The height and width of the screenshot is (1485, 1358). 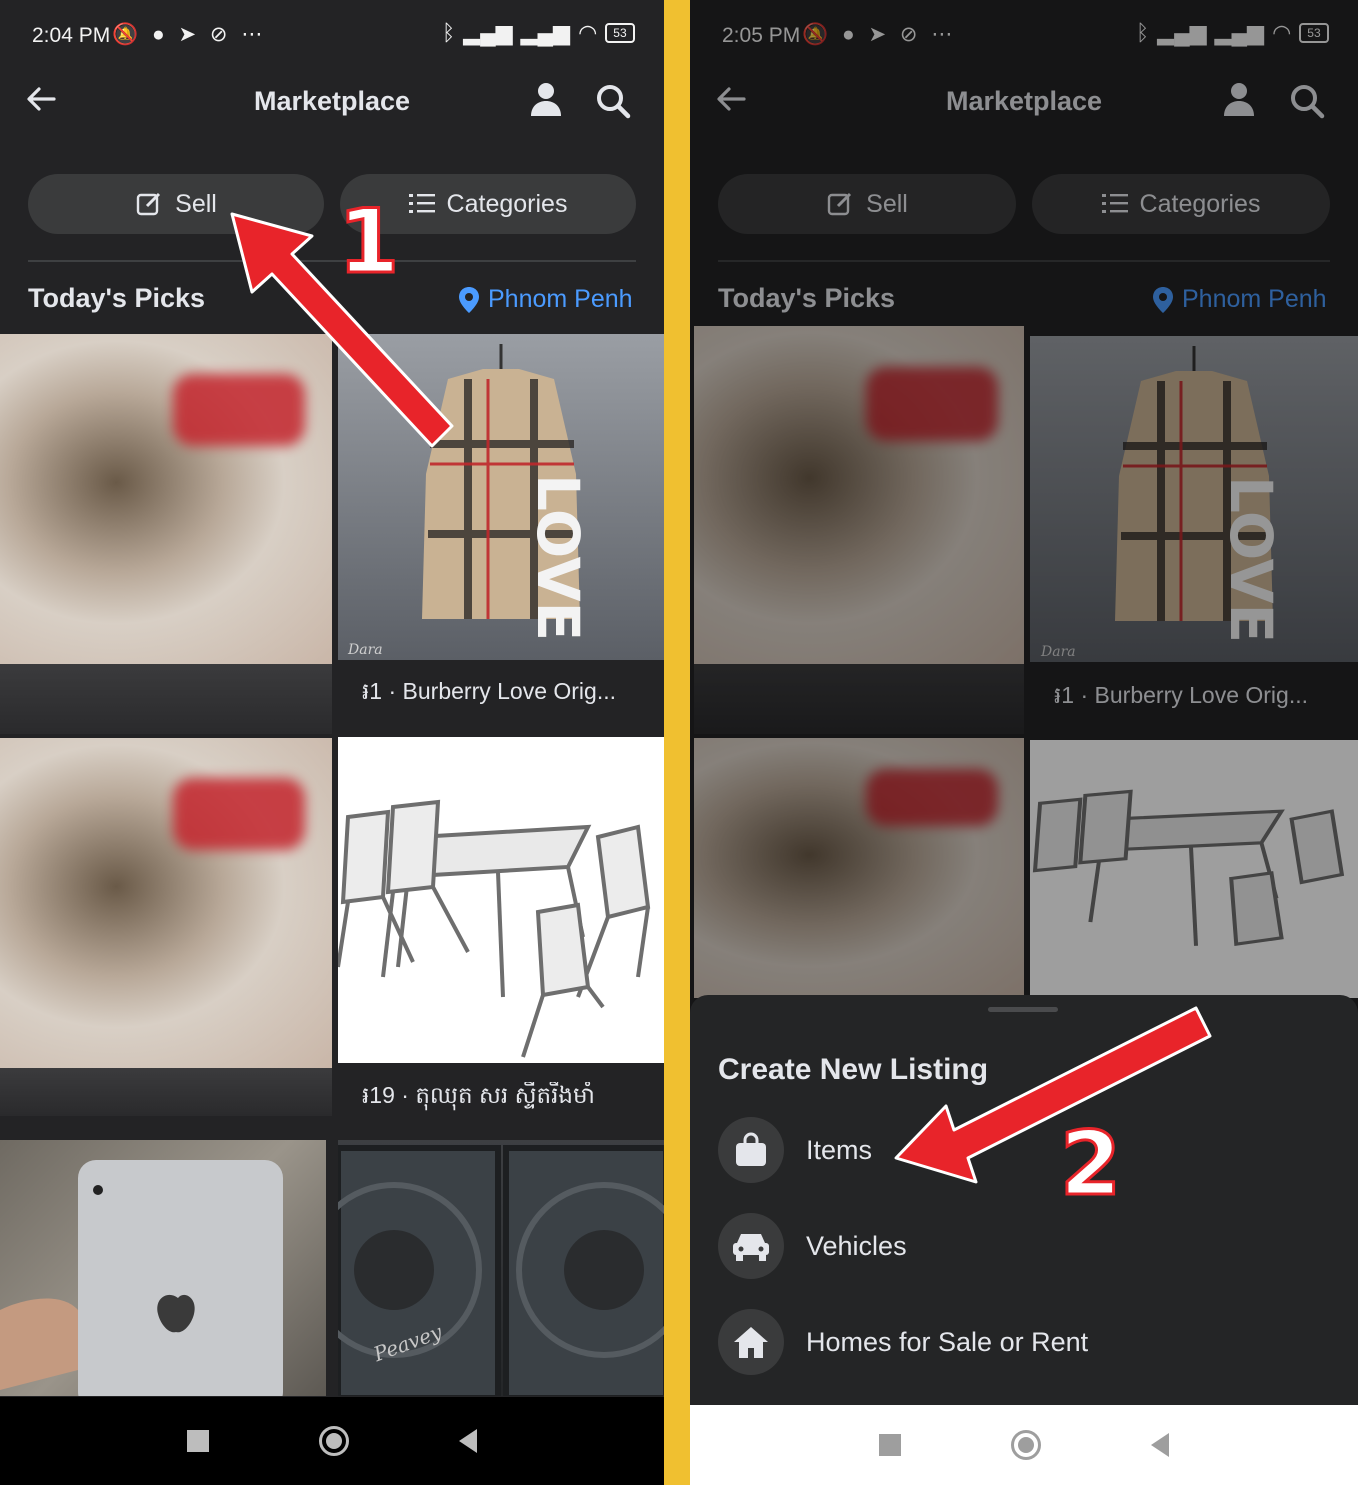 I want to click on table-chairs-image, so click(x=494, y=928).